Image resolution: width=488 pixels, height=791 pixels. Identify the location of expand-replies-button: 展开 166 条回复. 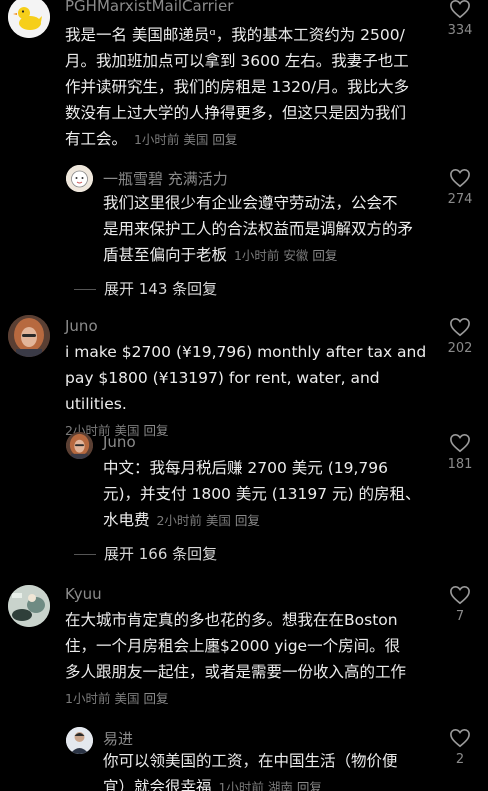
(145, 553).